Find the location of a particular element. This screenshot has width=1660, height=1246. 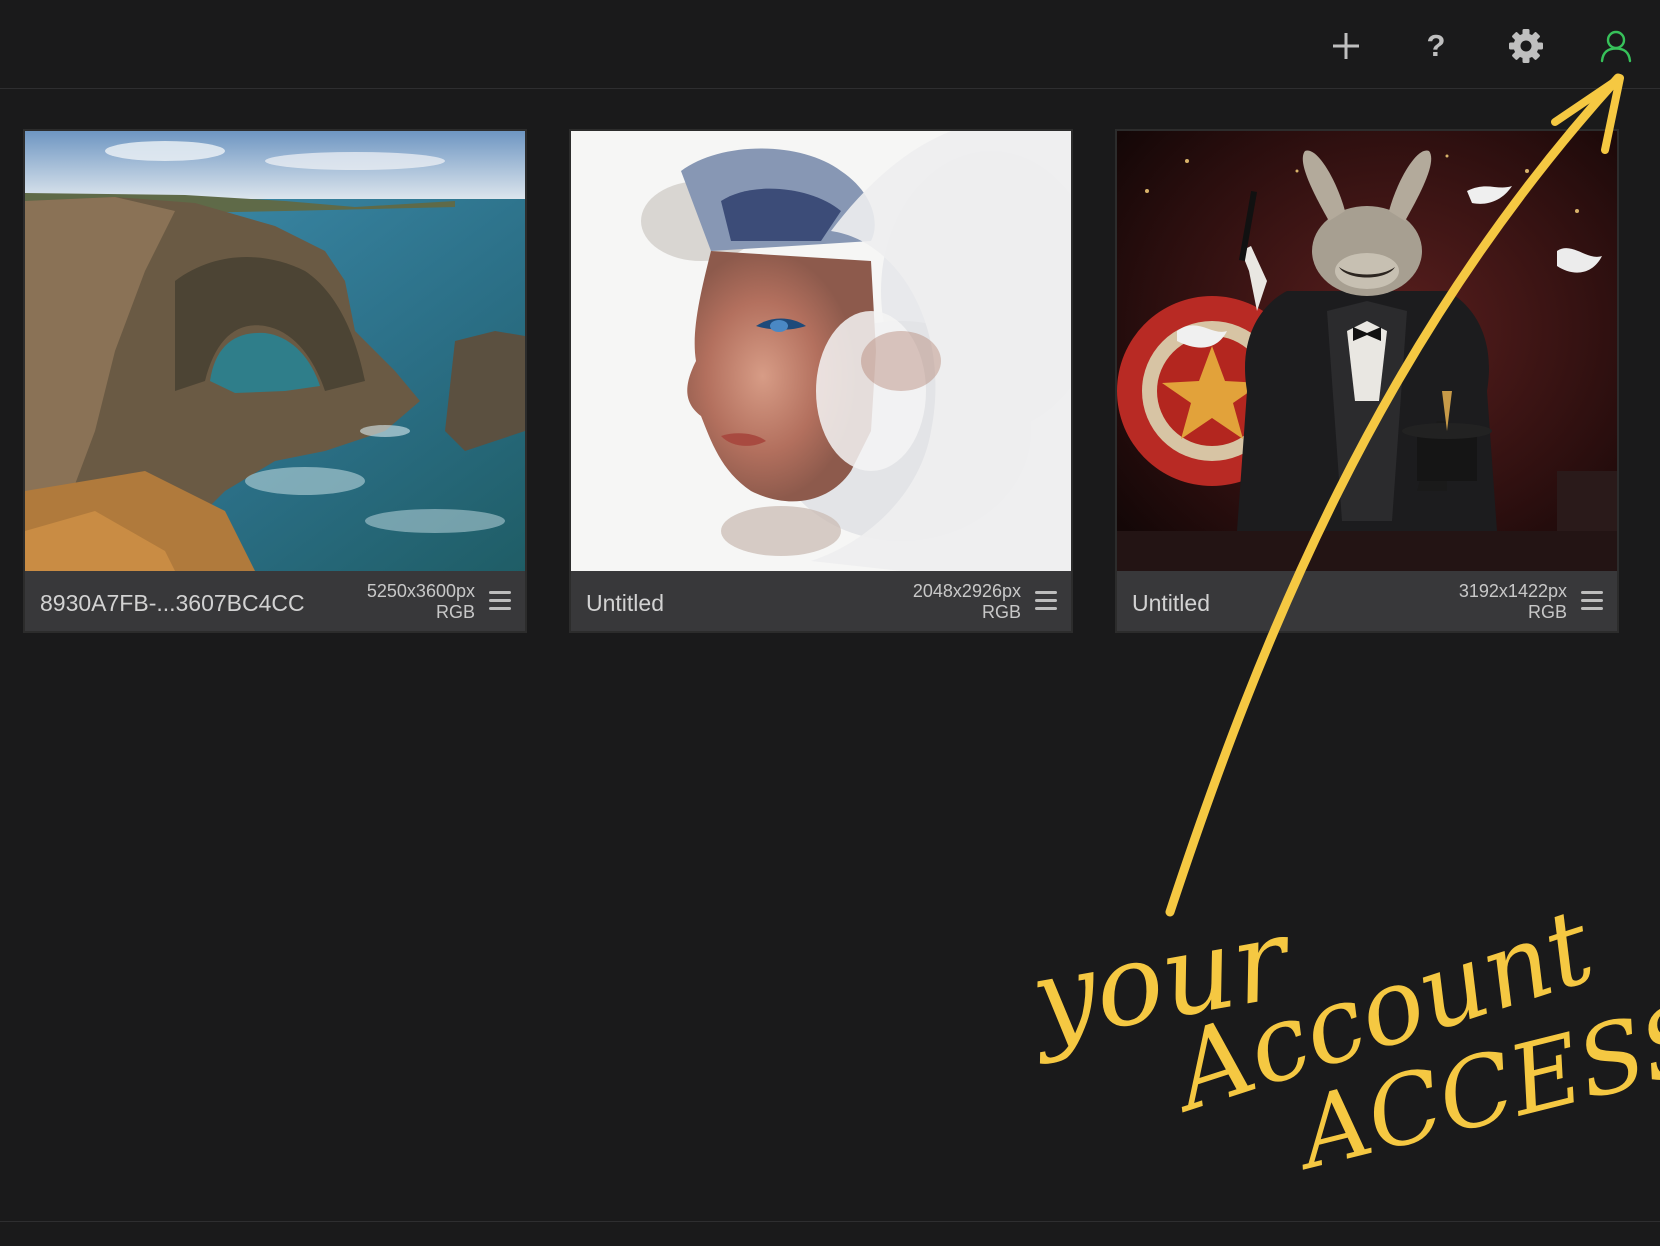

document-meta: 3192x1422px RGB is located at coordinates (1513, 602).